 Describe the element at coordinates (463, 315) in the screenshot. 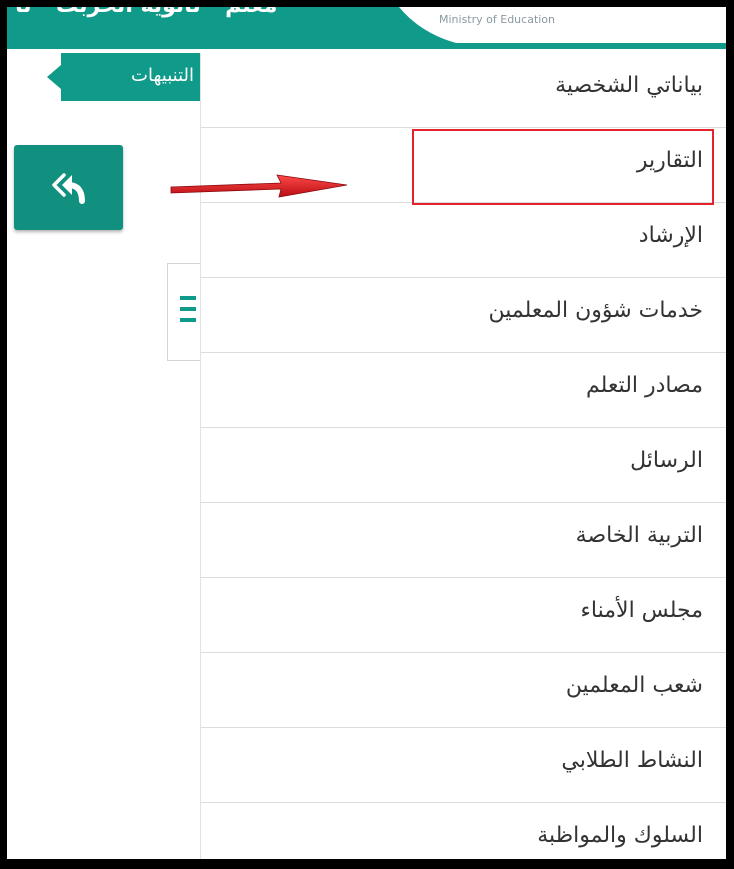

I see `menu-item-teacher-services: خدمات شؤون المعلمين` at that location.